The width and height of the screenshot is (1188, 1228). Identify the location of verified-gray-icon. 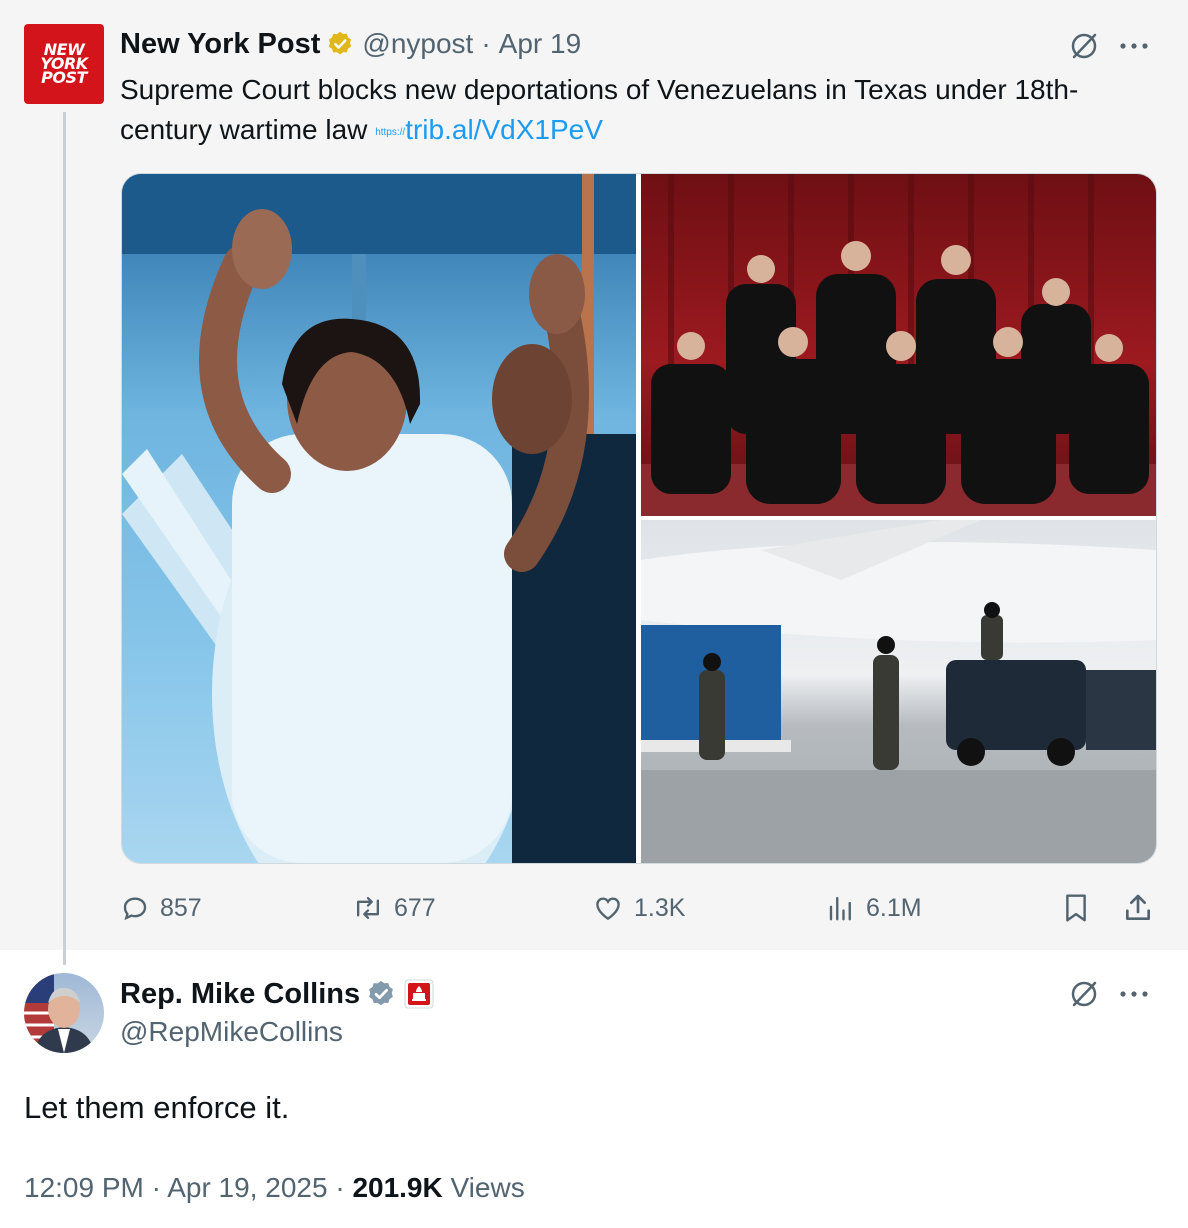
(381, 994).